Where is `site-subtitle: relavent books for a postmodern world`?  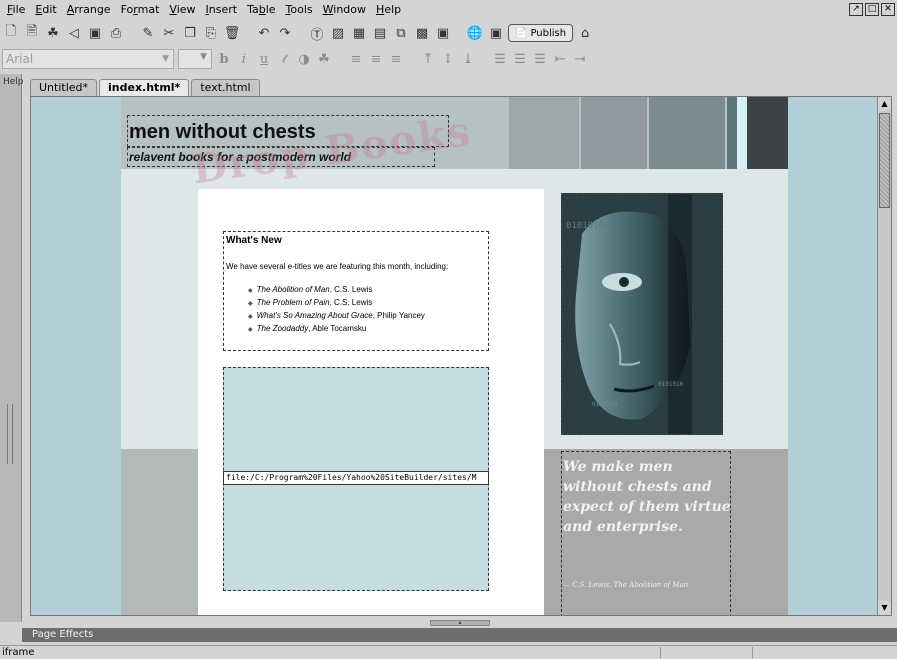
site-subtitle: relavent books for a postmodern world is located at coordinates (240, 157).